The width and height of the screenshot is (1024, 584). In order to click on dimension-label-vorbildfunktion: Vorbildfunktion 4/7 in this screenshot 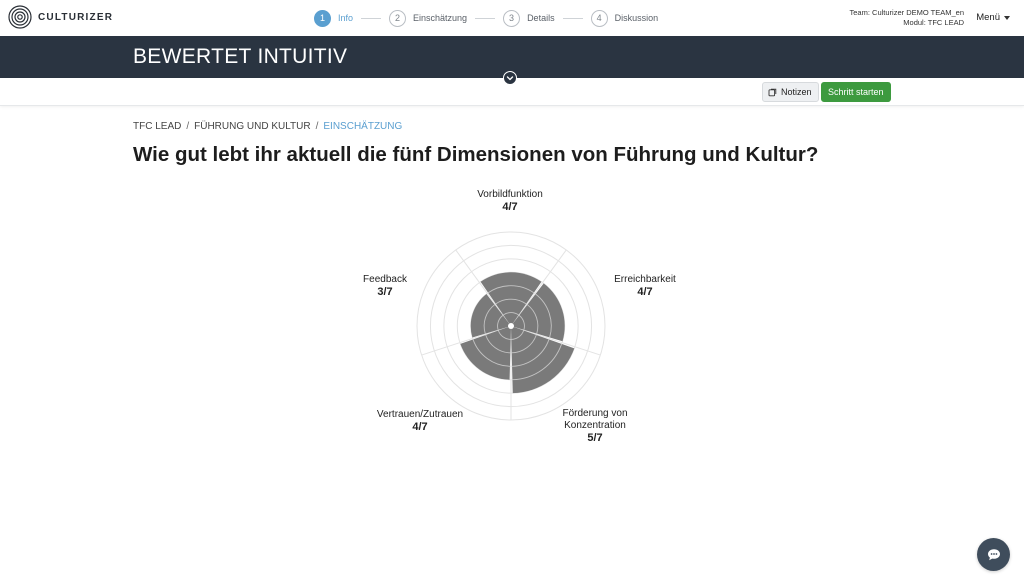, I will do `click(510, 201)`.